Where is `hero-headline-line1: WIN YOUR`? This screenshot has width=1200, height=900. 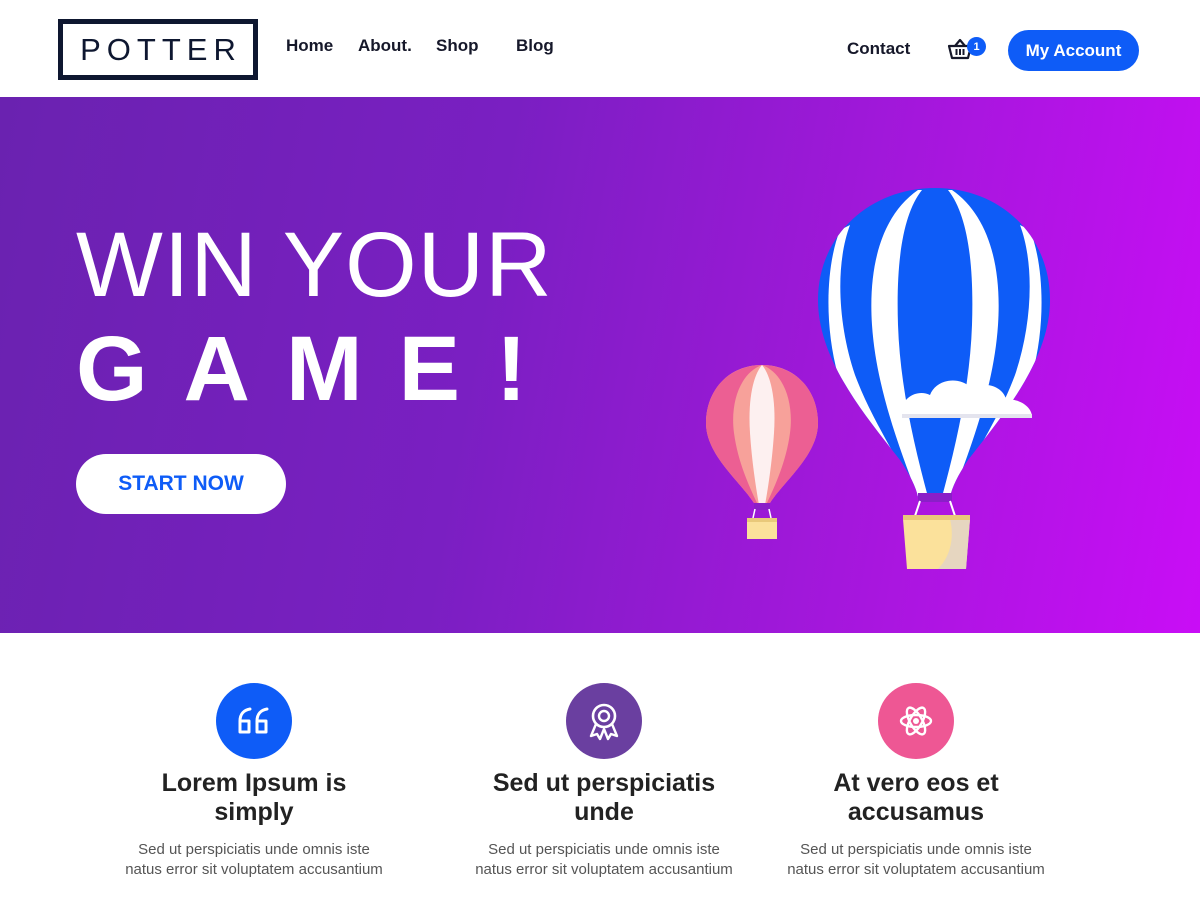
hero-headline-line1: WIN YOUR is located at coordinates (314, 265).